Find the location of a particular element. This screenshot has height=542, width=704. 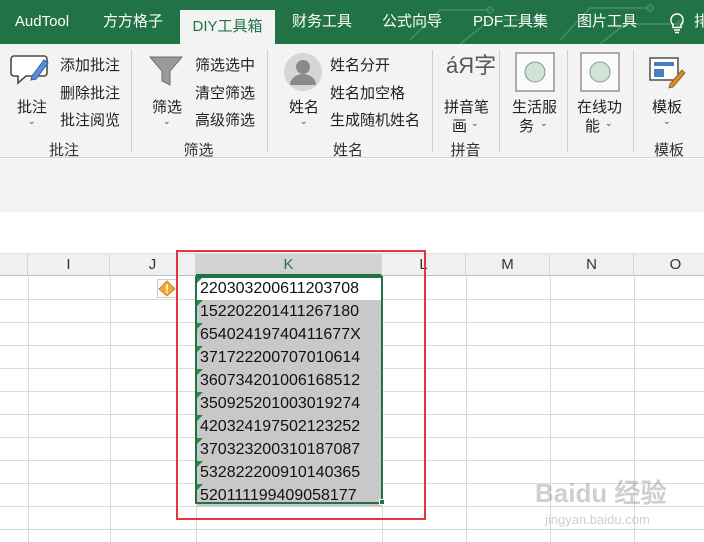

annotate-button-label: 批注 is located at coordinates (32, 106).